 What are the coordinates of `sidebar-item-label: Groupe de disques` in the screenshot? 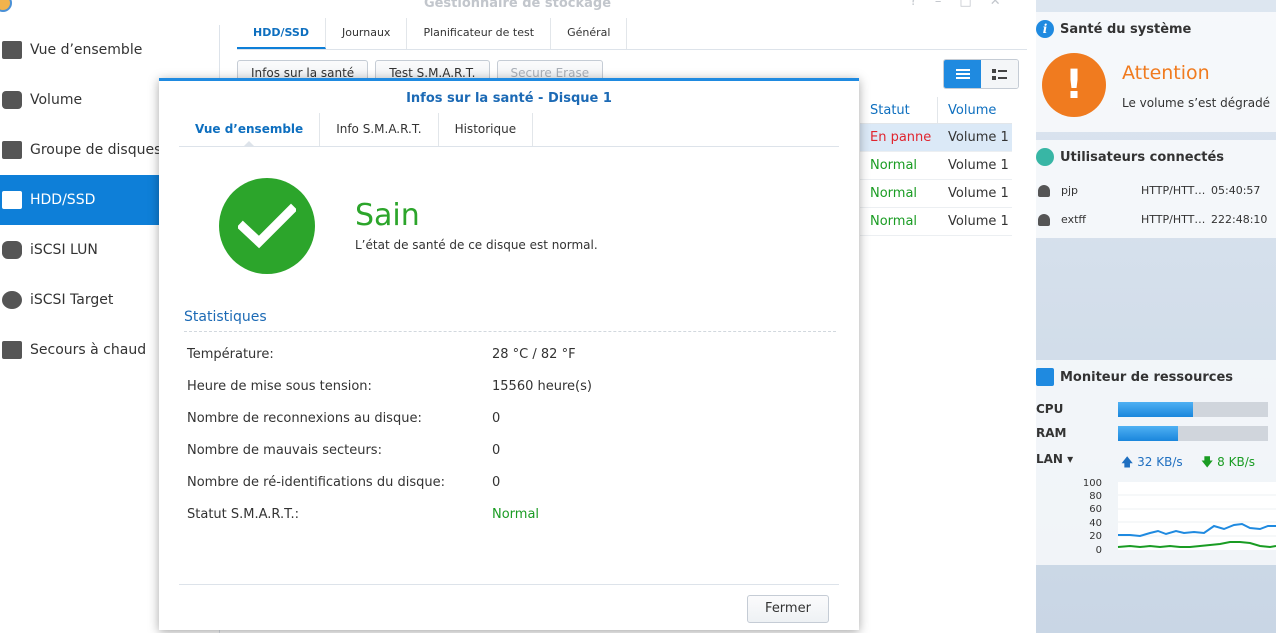 It's located at (96, 150).